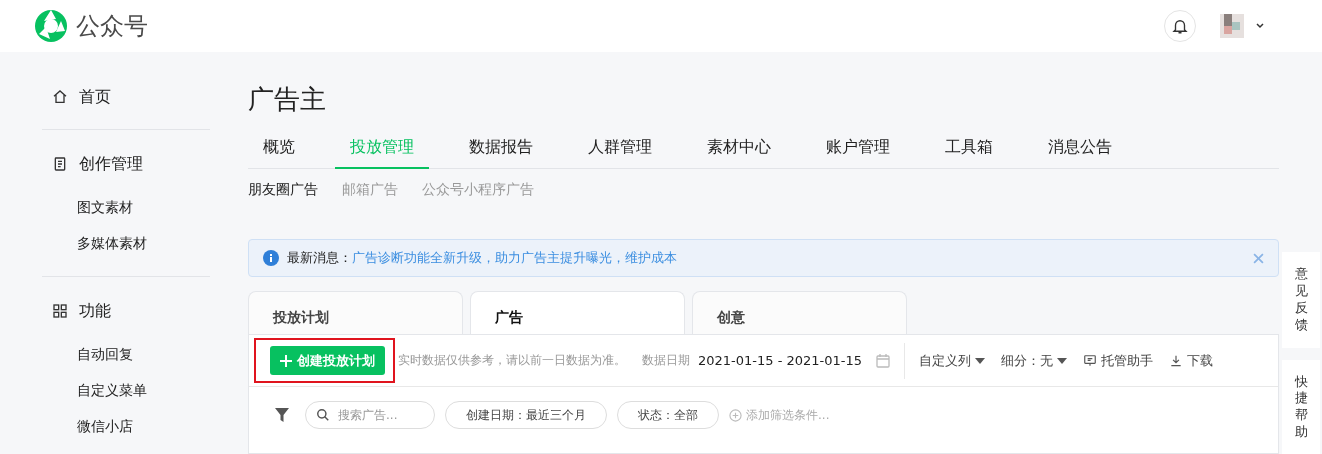 The image size is (1322, 454). Describe the element at coordinates (1260, 26) in the screenshot. I see `chevron-down-icon` at that location.